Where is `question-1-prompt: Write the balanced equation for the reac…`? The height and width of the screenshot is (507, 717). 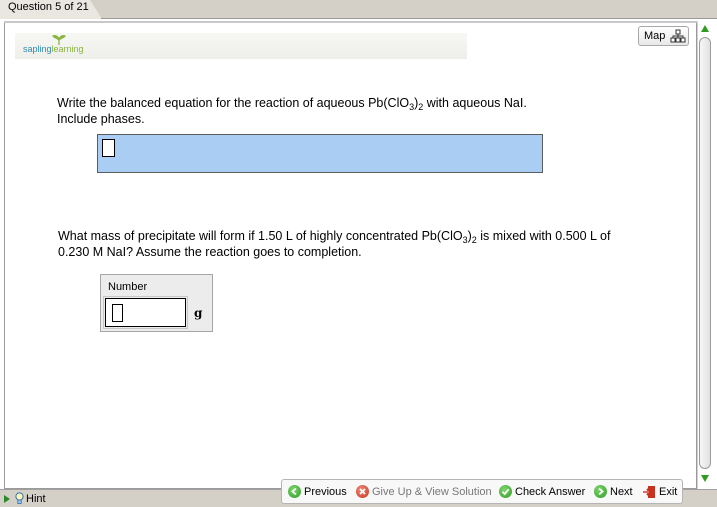
question-1-prompt: Write the balanced equation for the reac… is located at coordinates (337, 111).